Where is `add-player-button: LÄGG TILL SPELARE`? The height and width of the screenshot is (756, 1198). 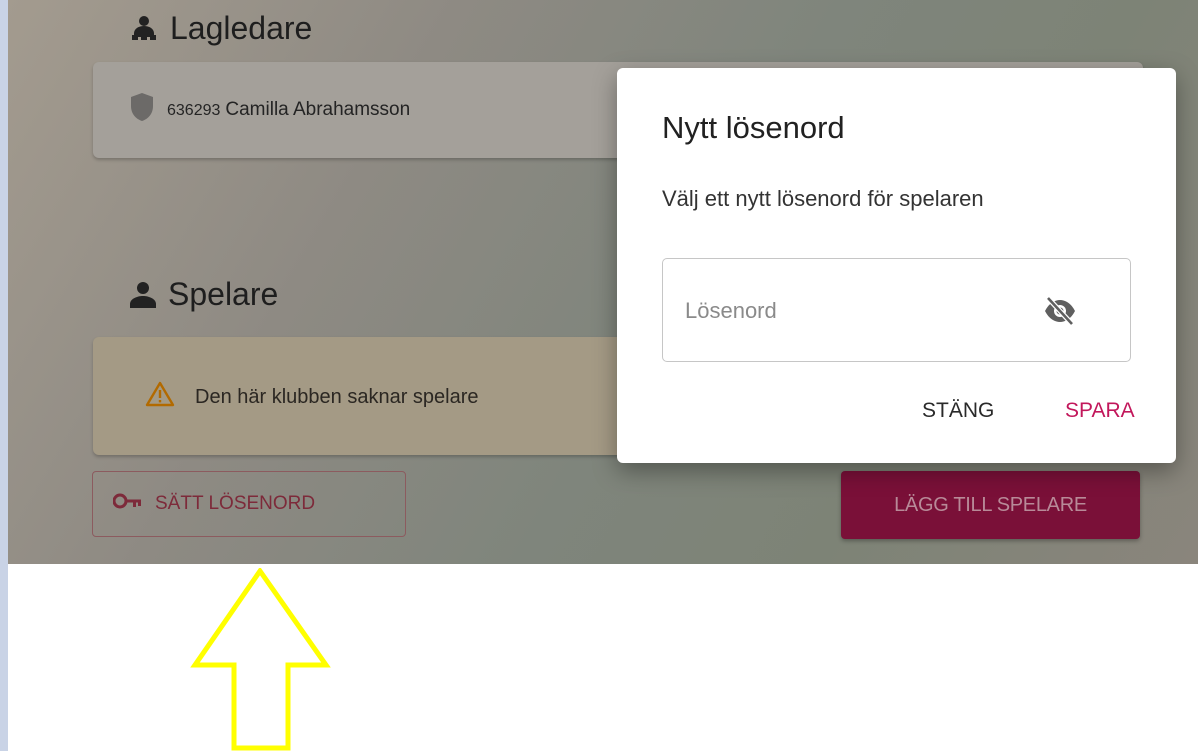 add-player-button: LÄGG TILL SPELARE is located at coordinates (990, 505).